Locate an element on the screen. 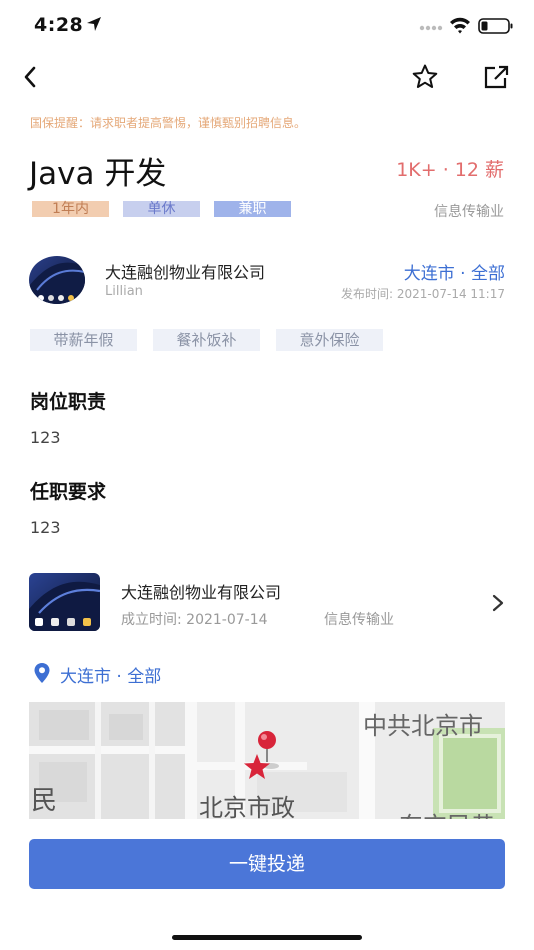 Image resolution: width=534 pixels, height=950 pixels. tag-rest: 单休 is located at coordinates (161, 209).